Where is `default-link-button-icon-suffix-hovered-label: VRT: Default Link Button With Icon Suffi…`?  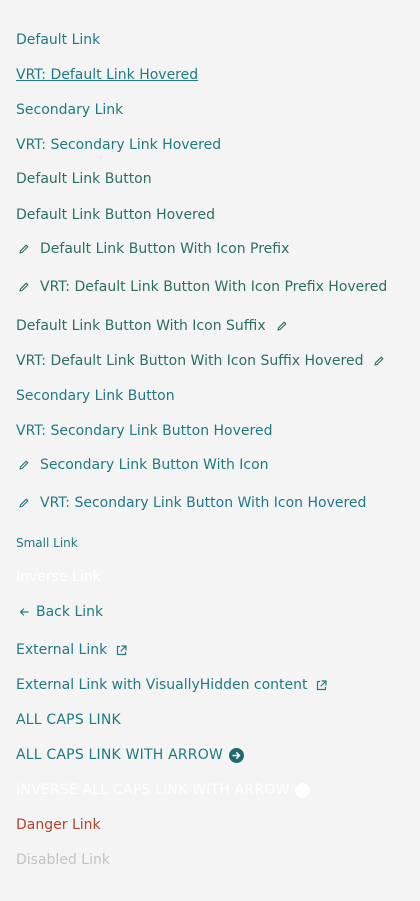 default-link-button-icon-suffix-hovered-label: VRT: Default Link Button With Icon Suffi… is located at coordinates (190, 361).